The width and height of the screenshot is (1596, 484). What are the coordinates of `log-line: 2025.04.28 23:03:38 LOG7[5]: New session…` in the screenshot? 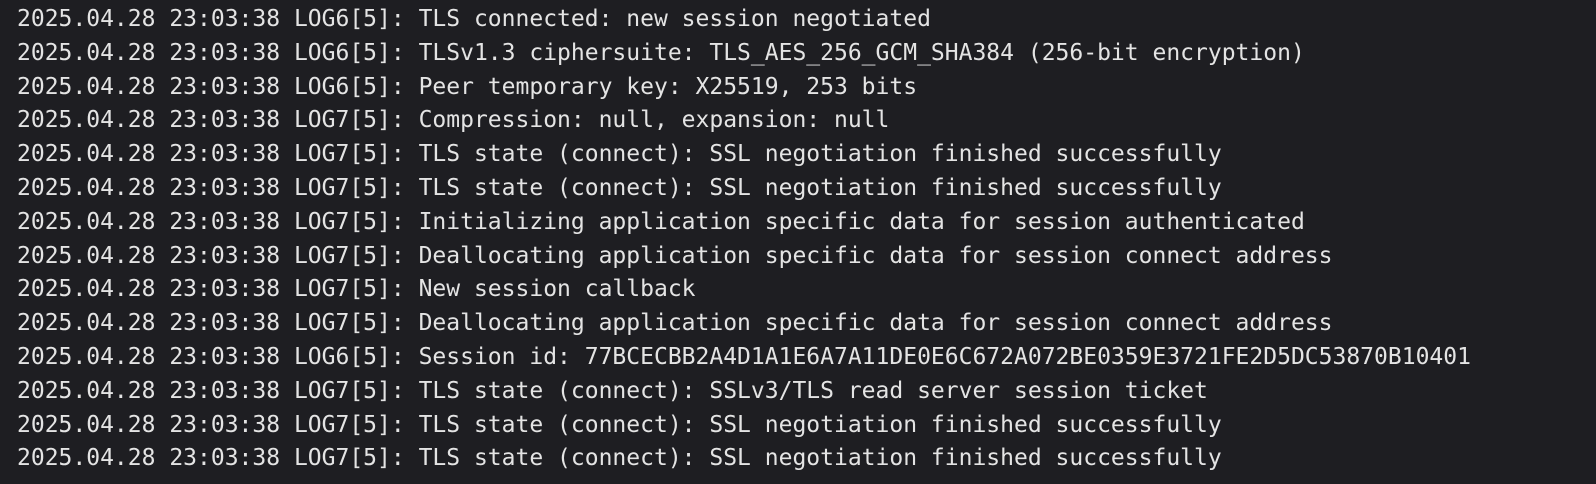 It's located at (356, 289).